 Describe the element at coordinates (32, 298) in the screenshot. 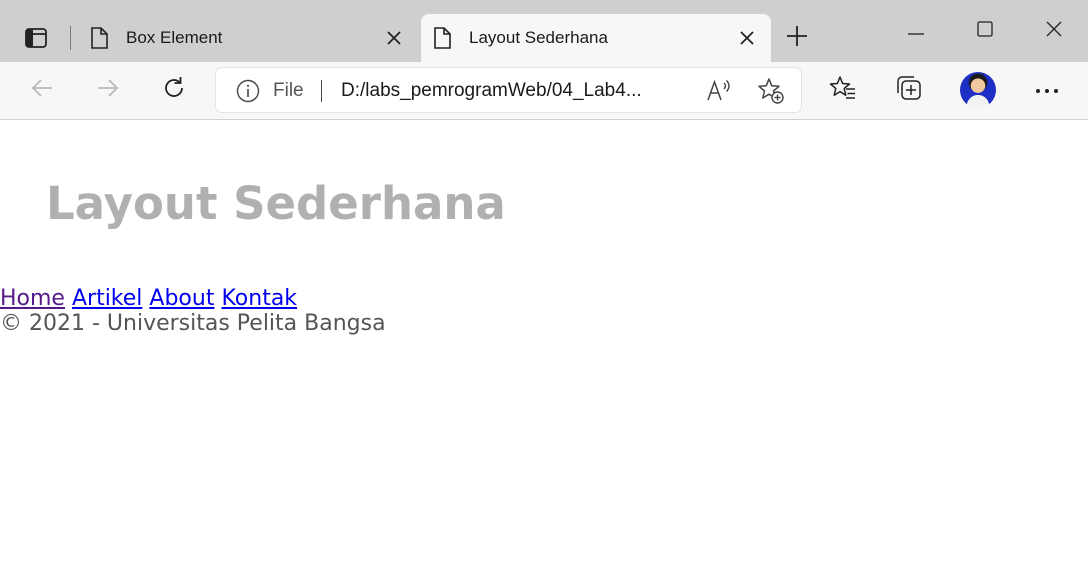

I see `nav-link-home: Home` at that location.